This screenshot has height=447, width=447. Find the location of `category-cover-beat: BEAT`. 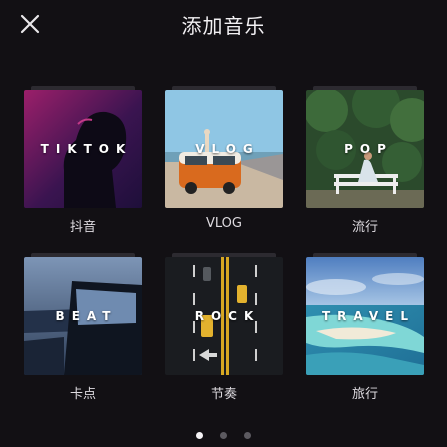

category-cover-beat: BEAT is located at coordinates (83, 316).